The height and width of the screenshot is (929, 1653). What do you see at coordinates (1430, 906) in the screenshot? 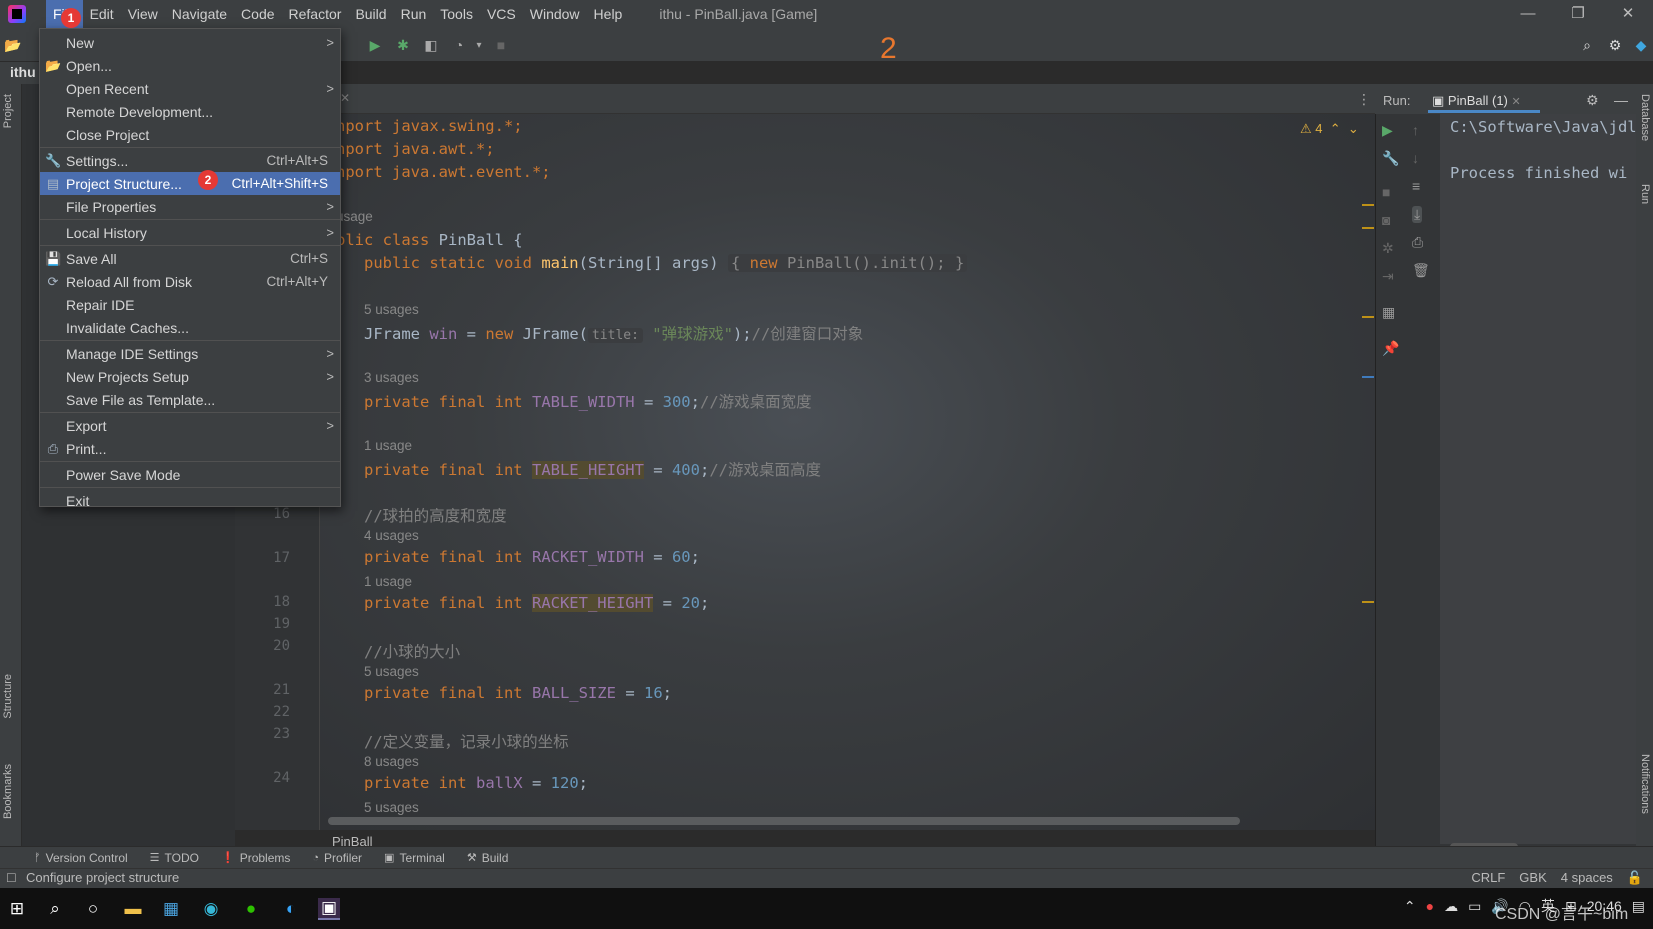
I see `tray-app-icon: ●` at bounding box center [1430, 906].